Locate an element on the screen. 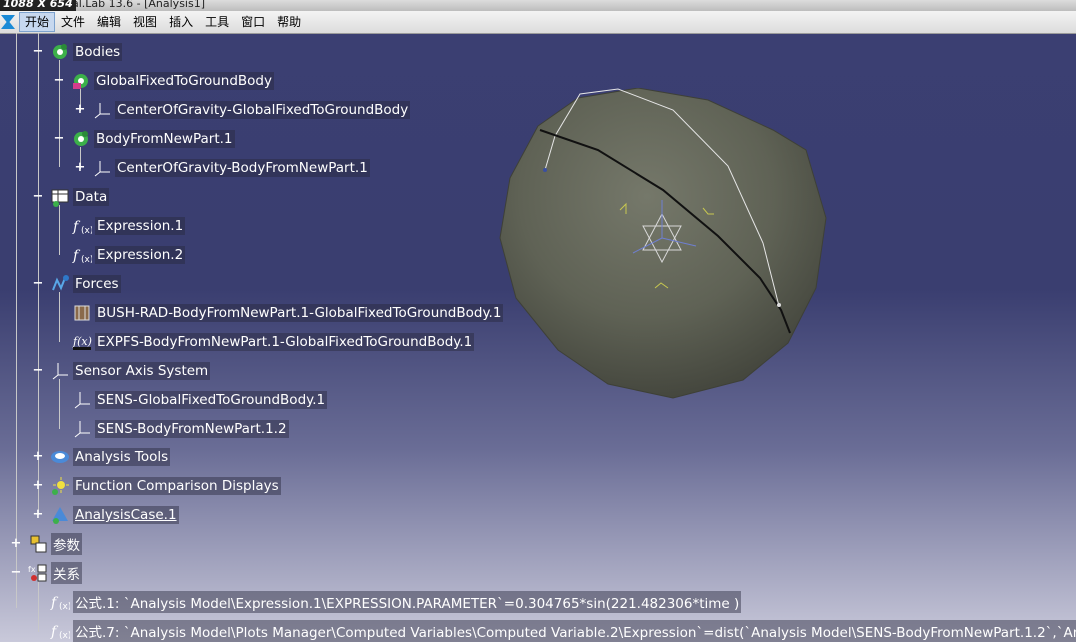 The image size is (1076, 642). window-title: al.Lab 13.6 - [Analysis1] is located at coordinates (138, 5).